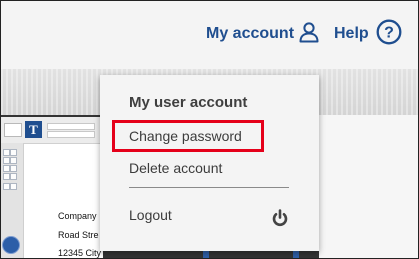  Describe the element at coordinates (209, 187) in the screenshot. I see `menu-divider` at that location.